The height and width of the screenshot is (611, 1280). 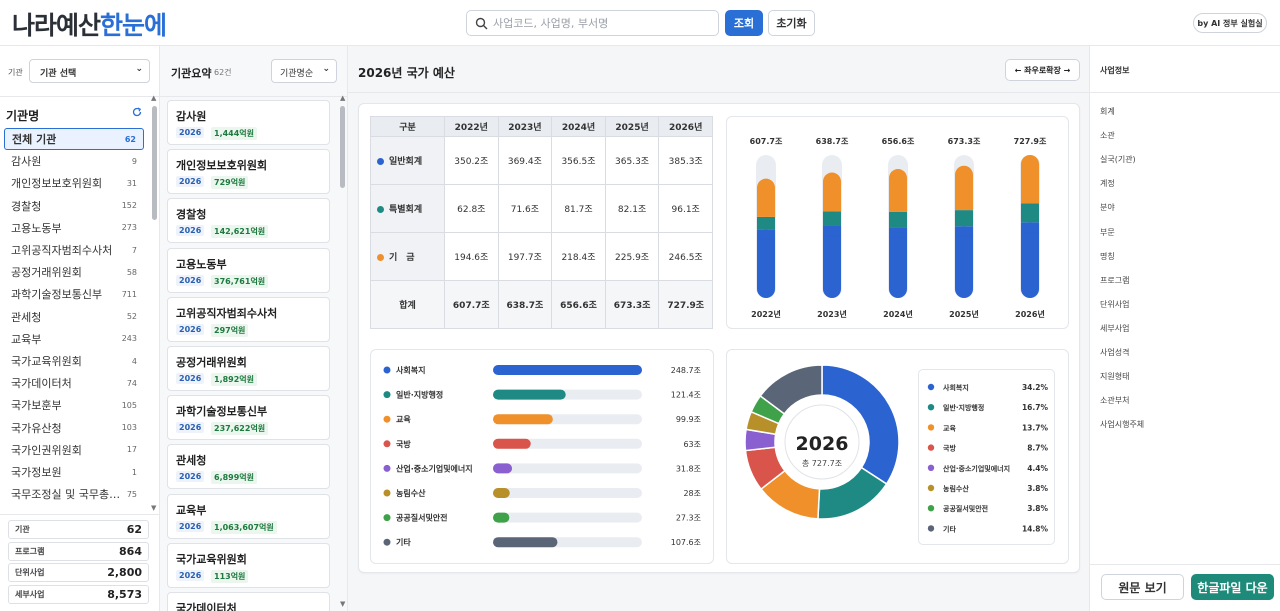 I want to click on chevron-down-icon: ⌄, so click(x=326, y=69).